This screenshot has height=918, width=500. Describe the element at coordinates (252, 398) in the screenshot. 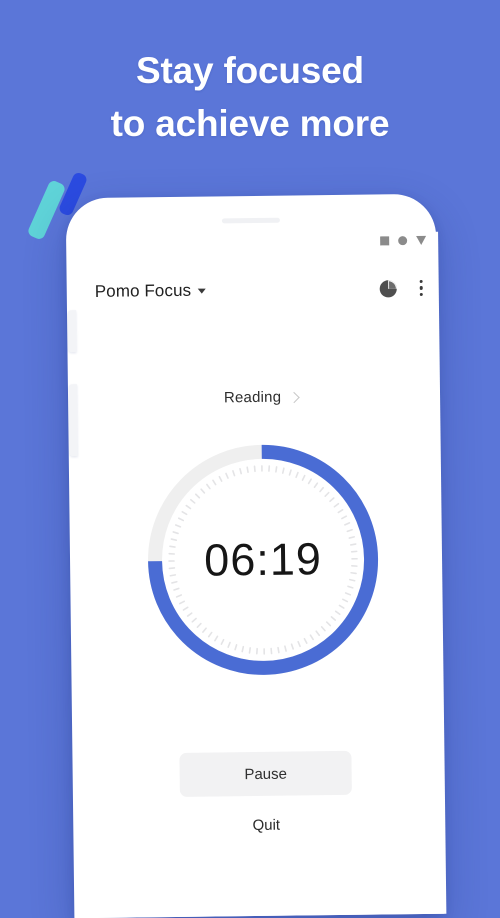

I see `task-label: Reading` at that location.